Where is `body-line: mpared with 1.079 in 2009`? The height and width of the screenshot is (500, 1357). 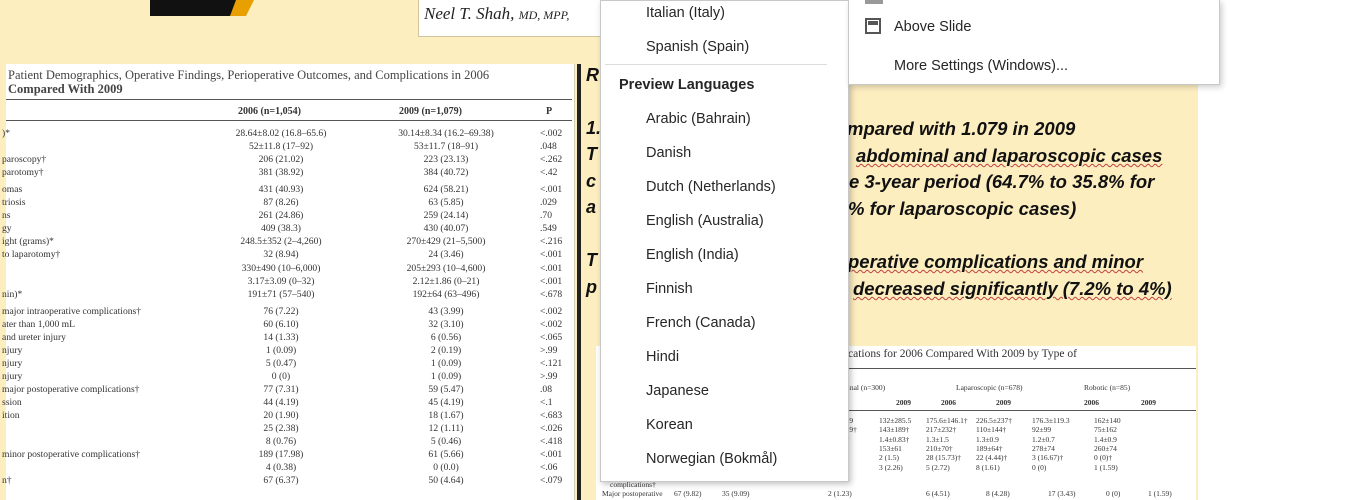
body-line: mpared with 1.079 in 2009 is located at coordinates (961, 128).